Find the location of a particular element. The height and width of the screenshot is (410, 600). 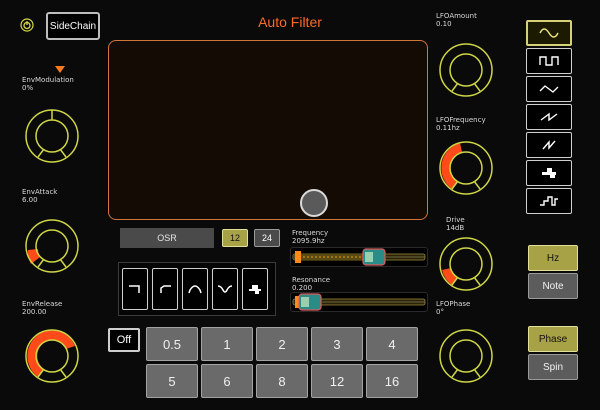

env-modulation-marker-icon is located at coordinates (60, 69).